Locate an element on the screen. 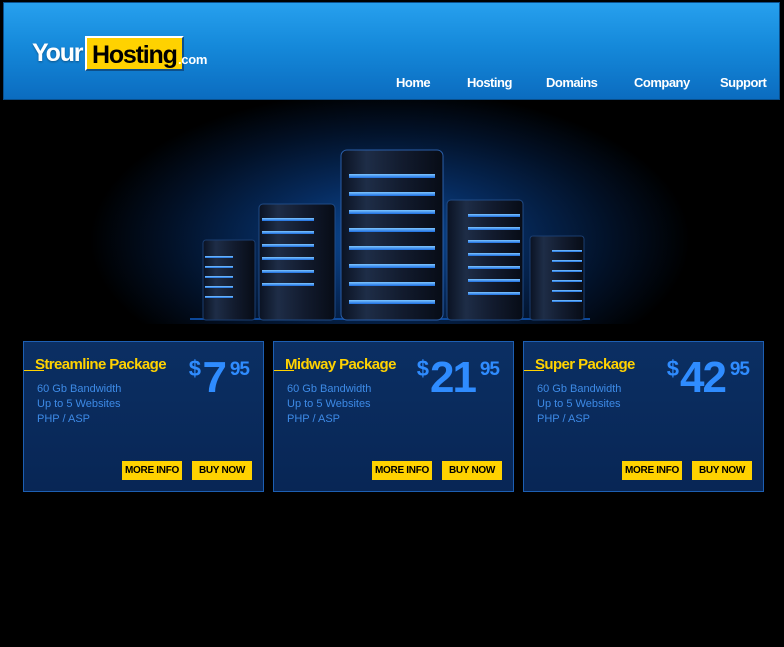  package-title: Super Package is located at coordinates (585, 364).